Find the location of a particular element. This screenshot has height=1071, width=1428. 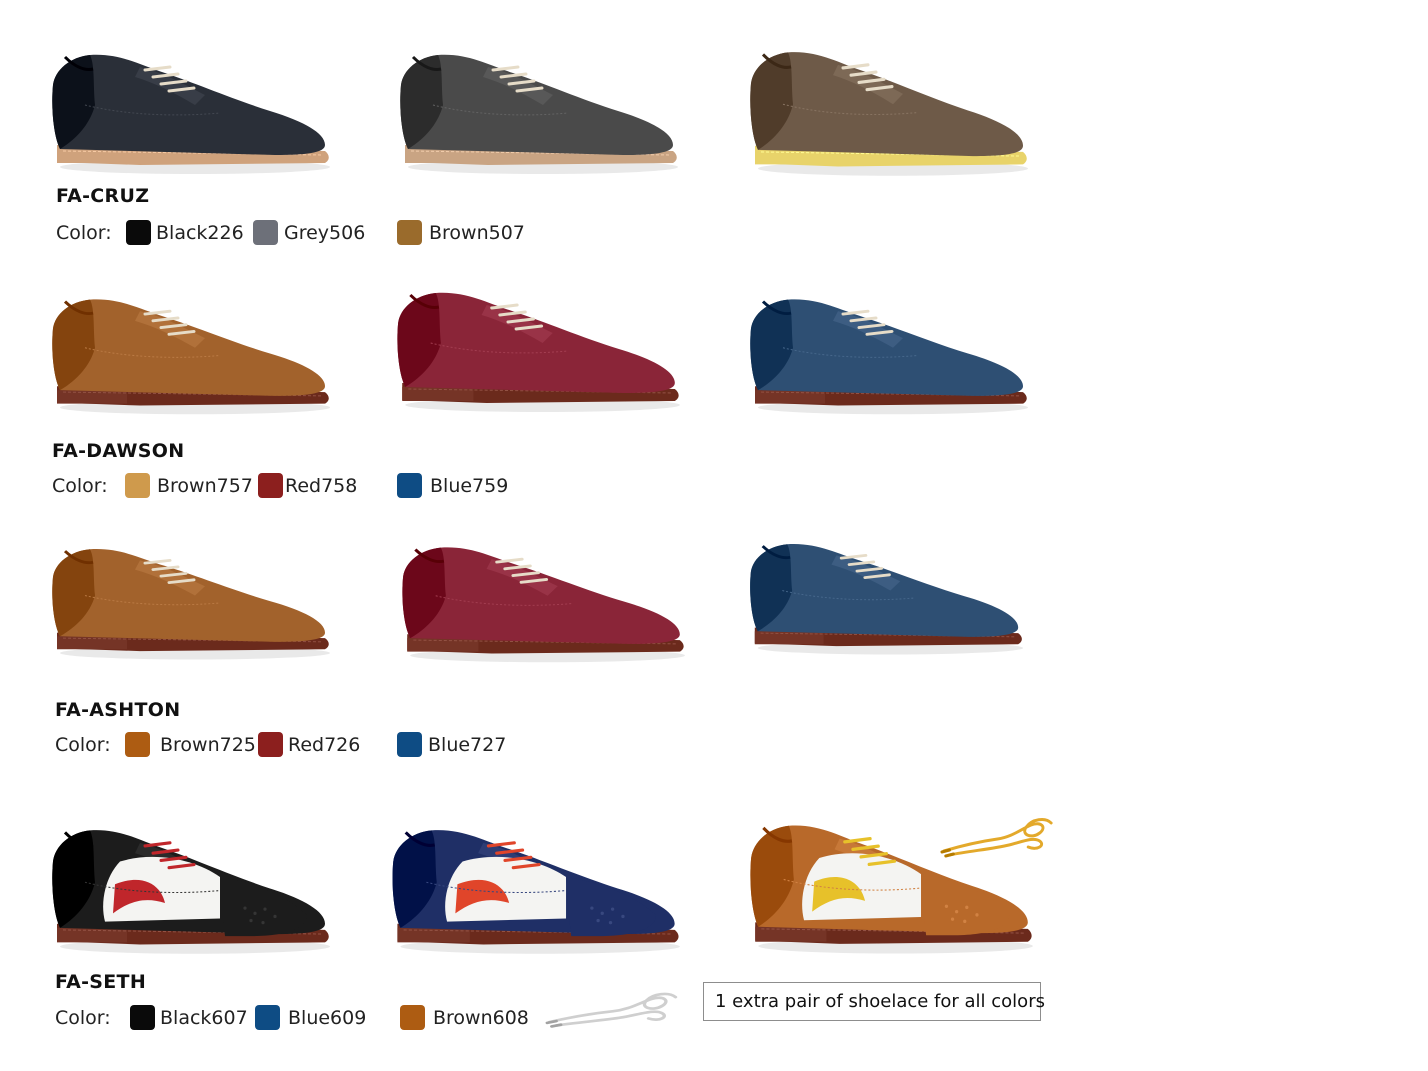

swatch-label-grey506: Grey506 is located at coordinates (325, 233).